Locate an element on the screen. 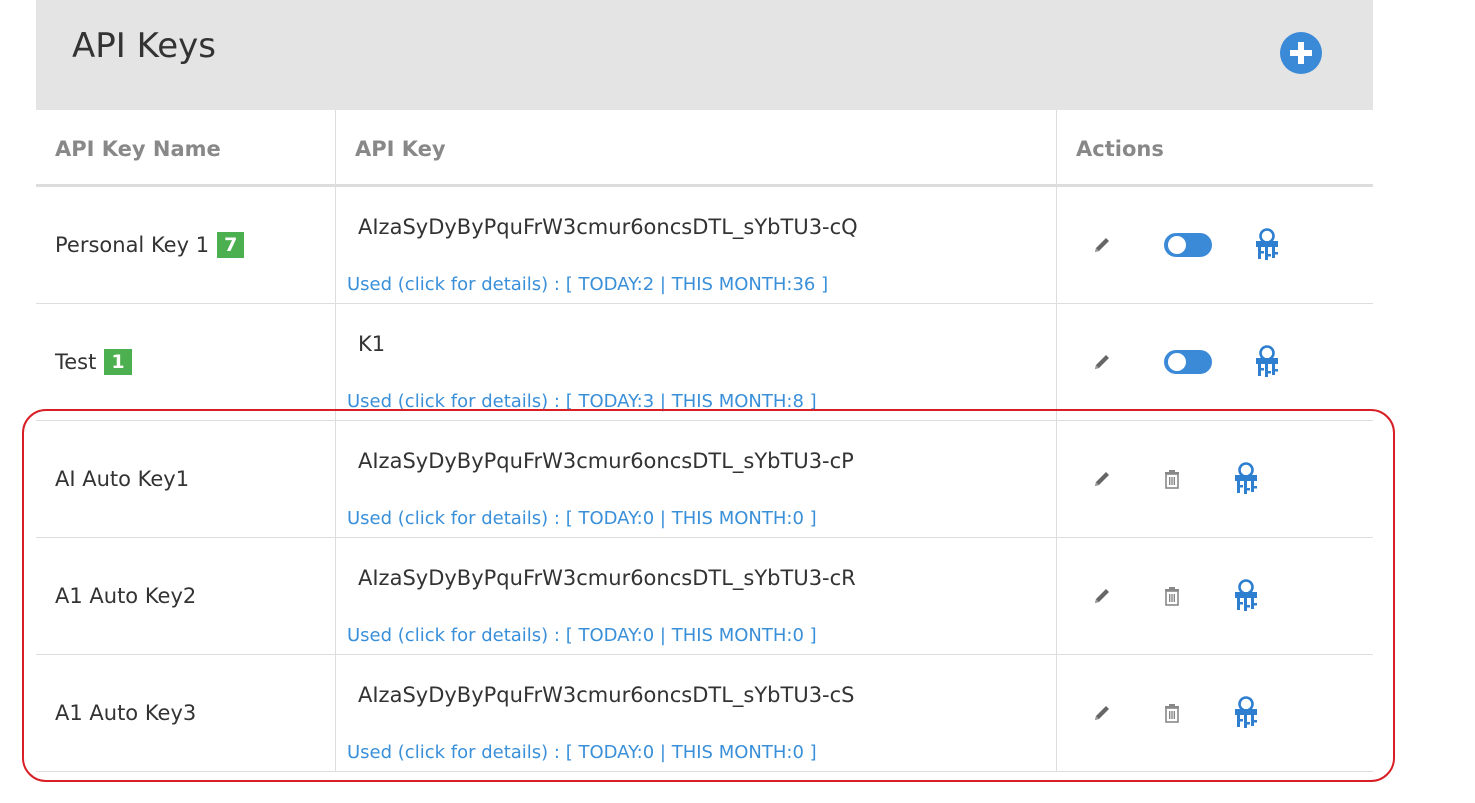  api-key-name: Personal Key 1 is located at coordinates (132, 245).